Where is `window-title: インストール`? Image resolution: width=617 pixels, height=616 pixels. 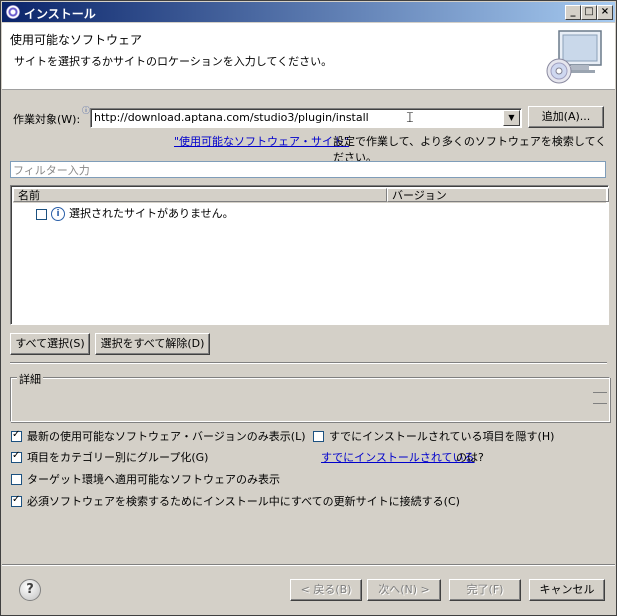
window-title: インストール is located at coordinates (60, 14).